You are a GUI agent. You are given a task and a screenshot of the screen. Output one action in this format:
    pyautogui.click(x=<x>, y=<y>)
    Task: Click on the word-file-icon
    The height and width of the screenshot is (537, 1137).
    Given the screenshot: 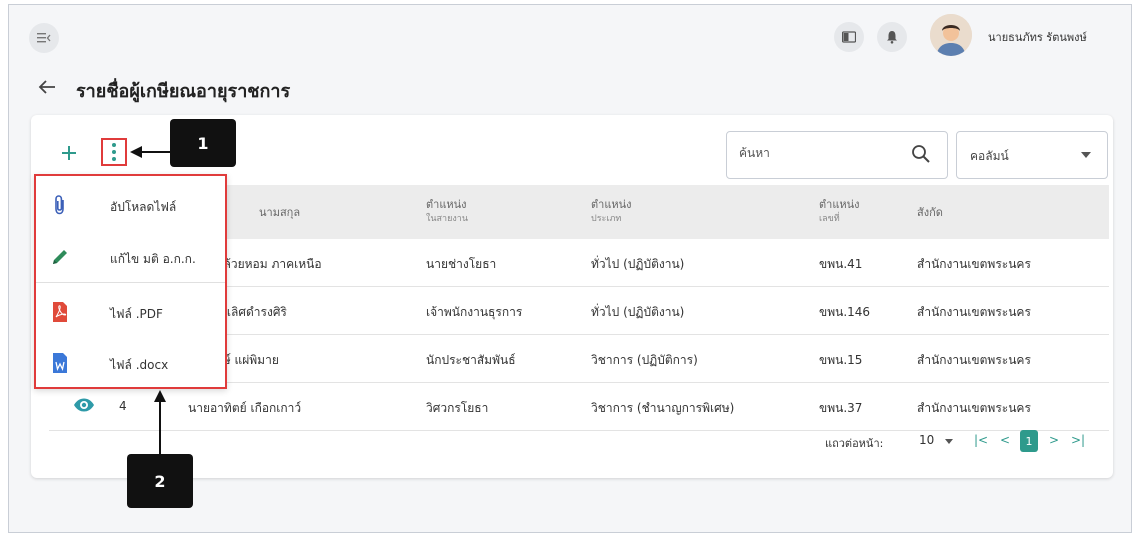 What is the action you would take?
    pyautogui.click(x=60, y=363)
    